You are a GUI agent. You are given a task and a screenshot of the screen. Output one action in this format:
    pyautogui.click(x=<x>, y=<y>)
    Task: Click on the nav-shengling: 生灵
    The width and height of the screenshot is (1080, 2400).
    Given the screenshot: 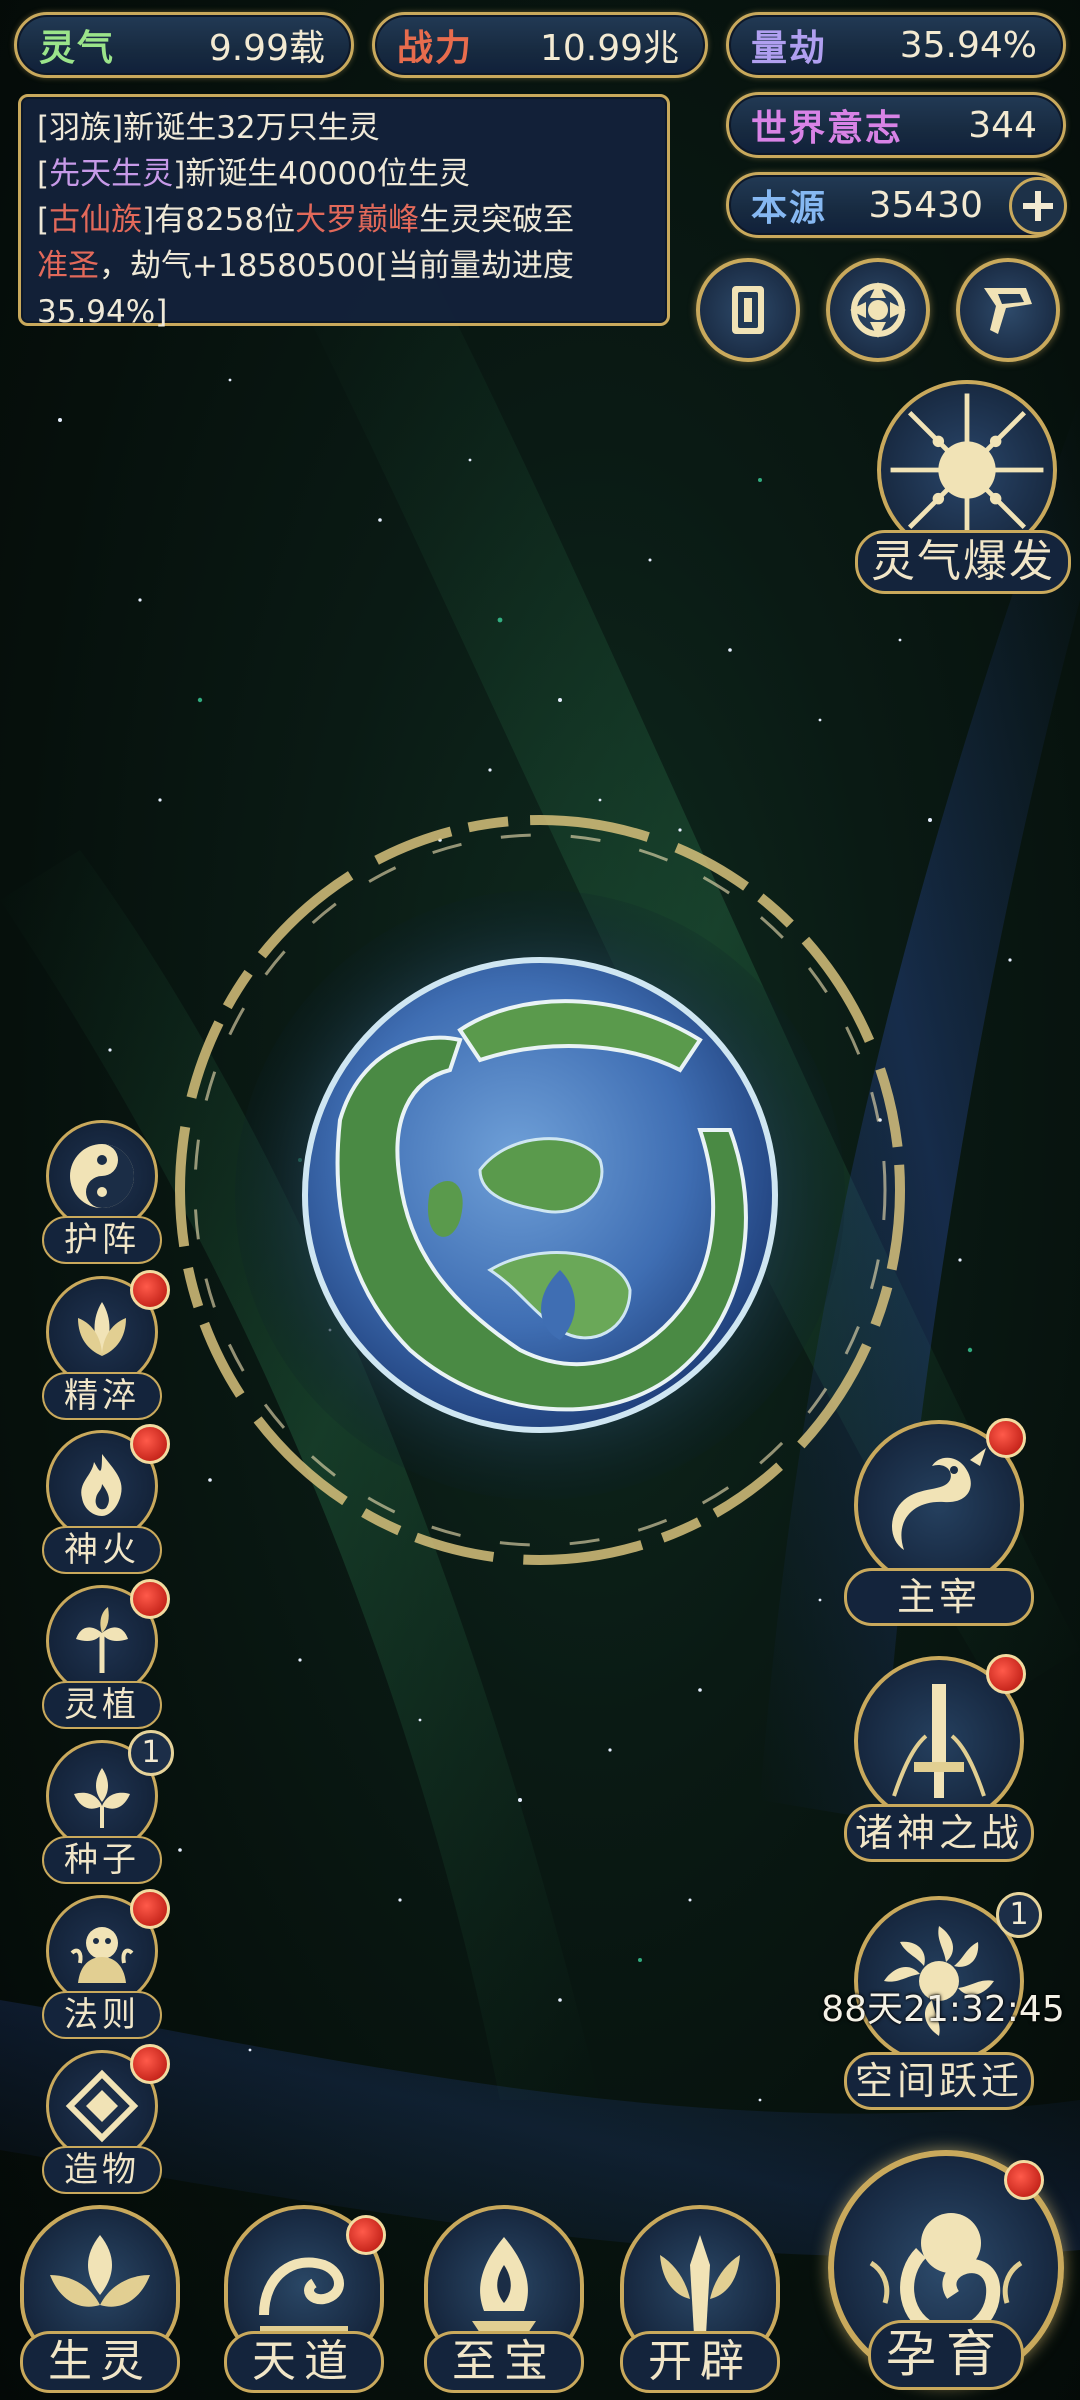 What is the action you would take?
    pyautogui.click(x=100, y=2300)
    